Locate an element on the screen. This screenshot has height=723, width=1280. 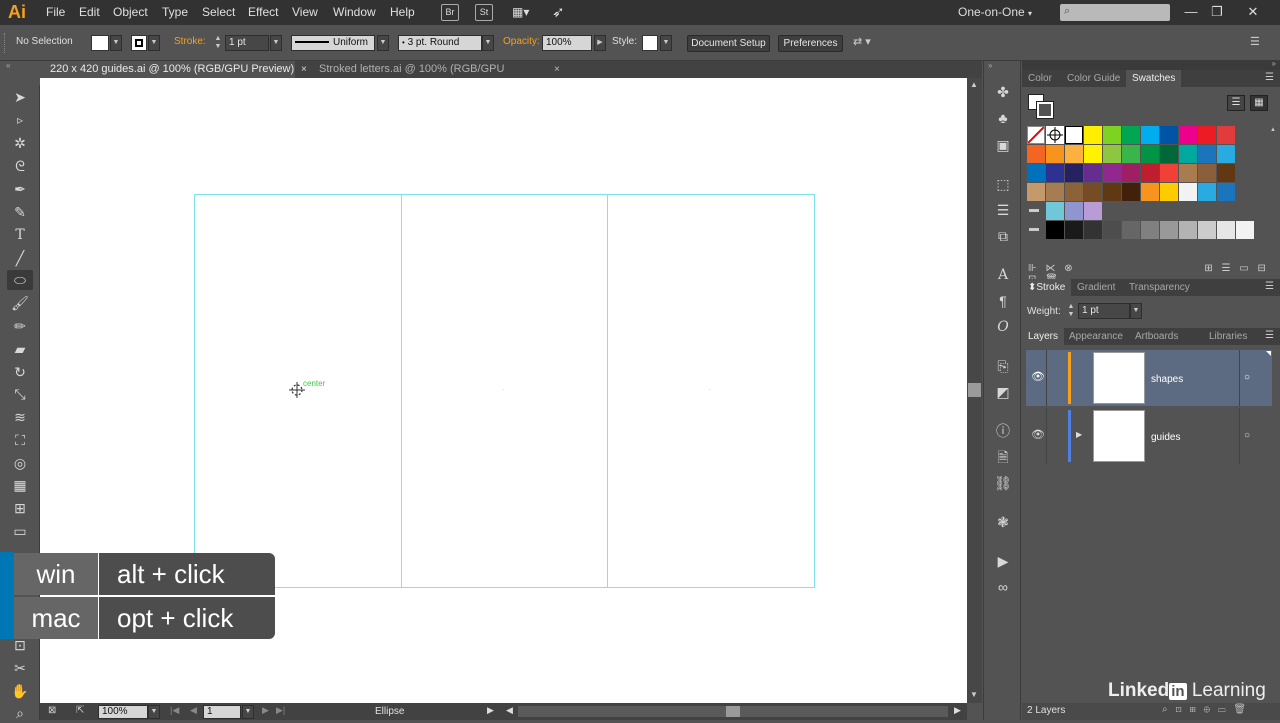
document-info-icon: 🗎 is located at coordinates (1003, 457).